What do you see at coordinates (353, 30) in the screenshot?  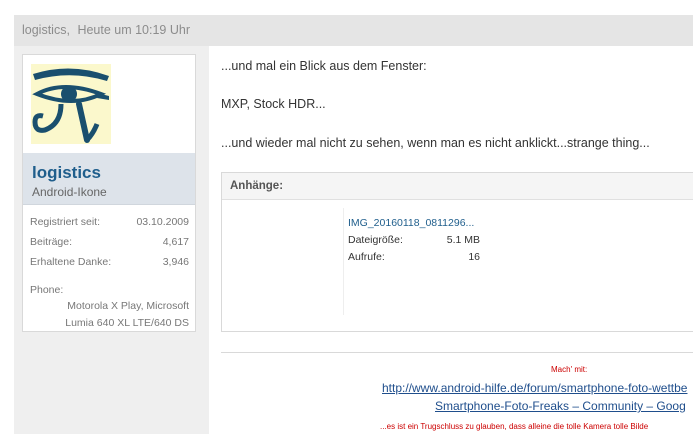 I see `post-header: logistics, Heute um 10:19 Uhr` at bounding box center [353, 30].